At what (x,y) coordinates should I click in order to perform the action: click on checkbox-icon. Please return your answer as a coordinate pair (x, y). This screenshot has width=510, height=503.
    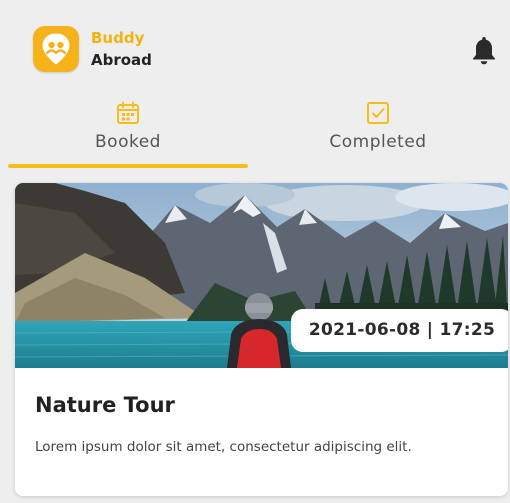
    Looking at the image, I should click on (378, 113).